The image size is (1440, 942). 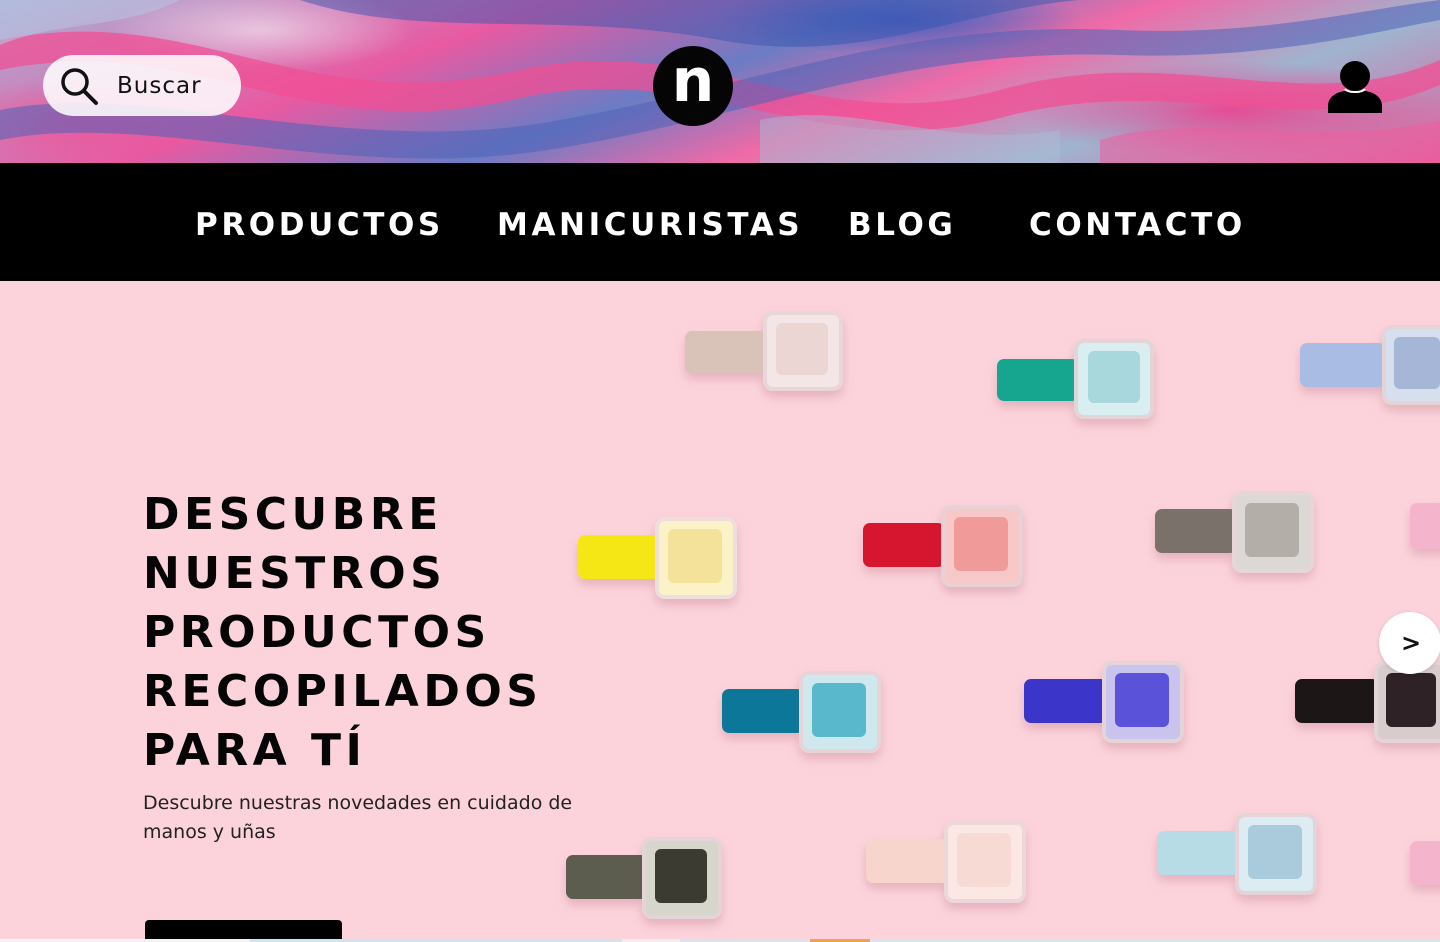 What do you see at coordinates (319, 225) in the screenshot?
I see `nav-item-productos: PRODUCTOS` at bounding box center [319, 225].